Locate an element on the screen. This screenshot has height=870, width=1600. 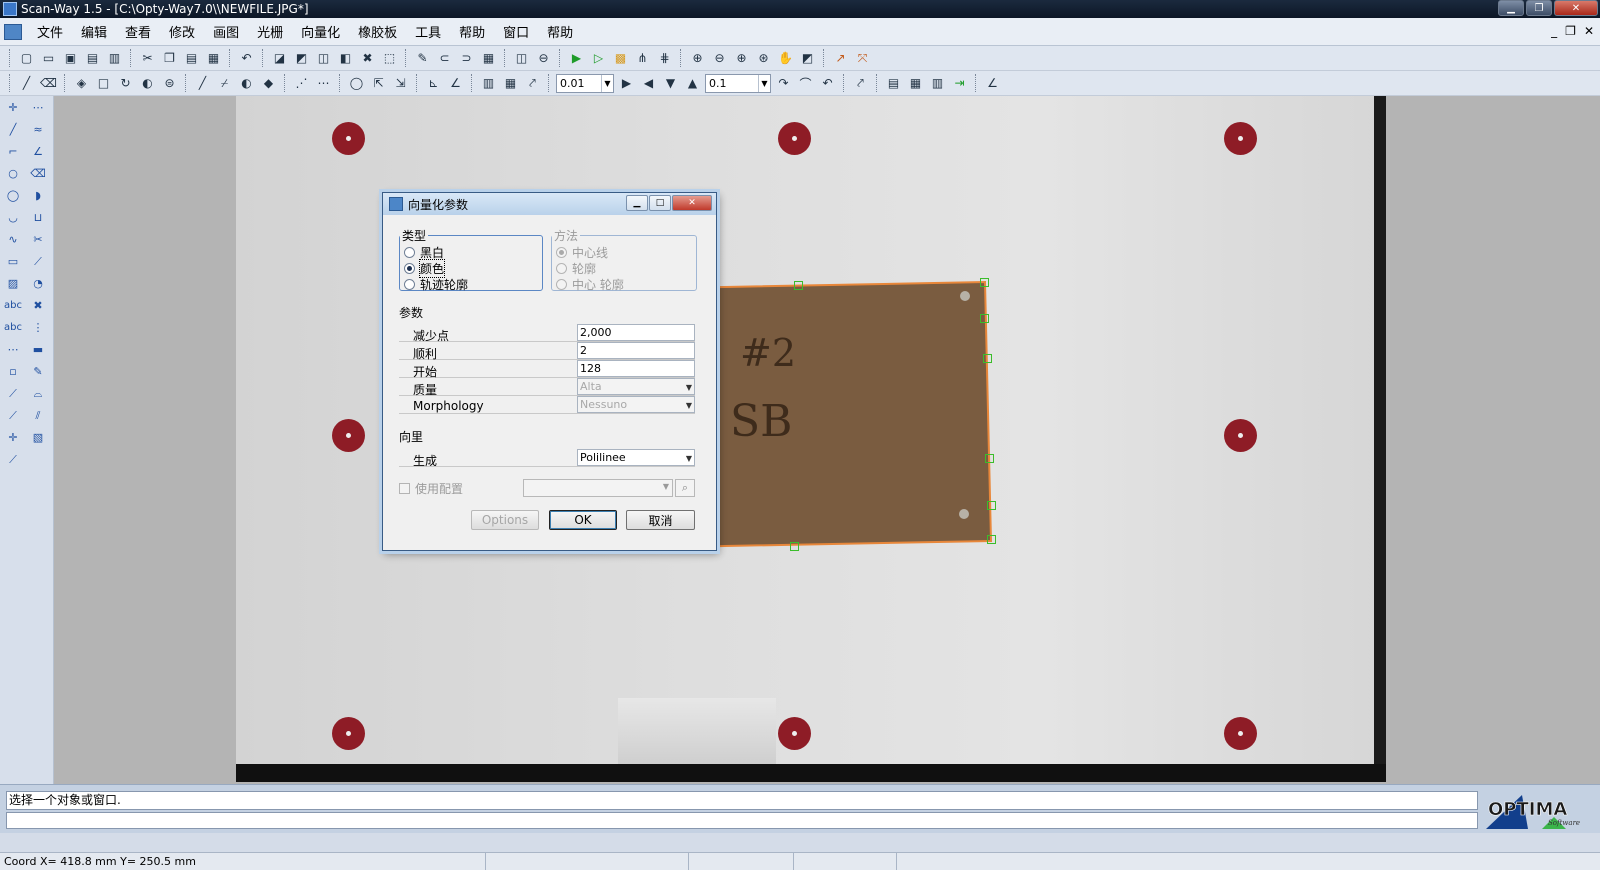
snap-center-icon: ✛ is located at coordinates (13, 437).